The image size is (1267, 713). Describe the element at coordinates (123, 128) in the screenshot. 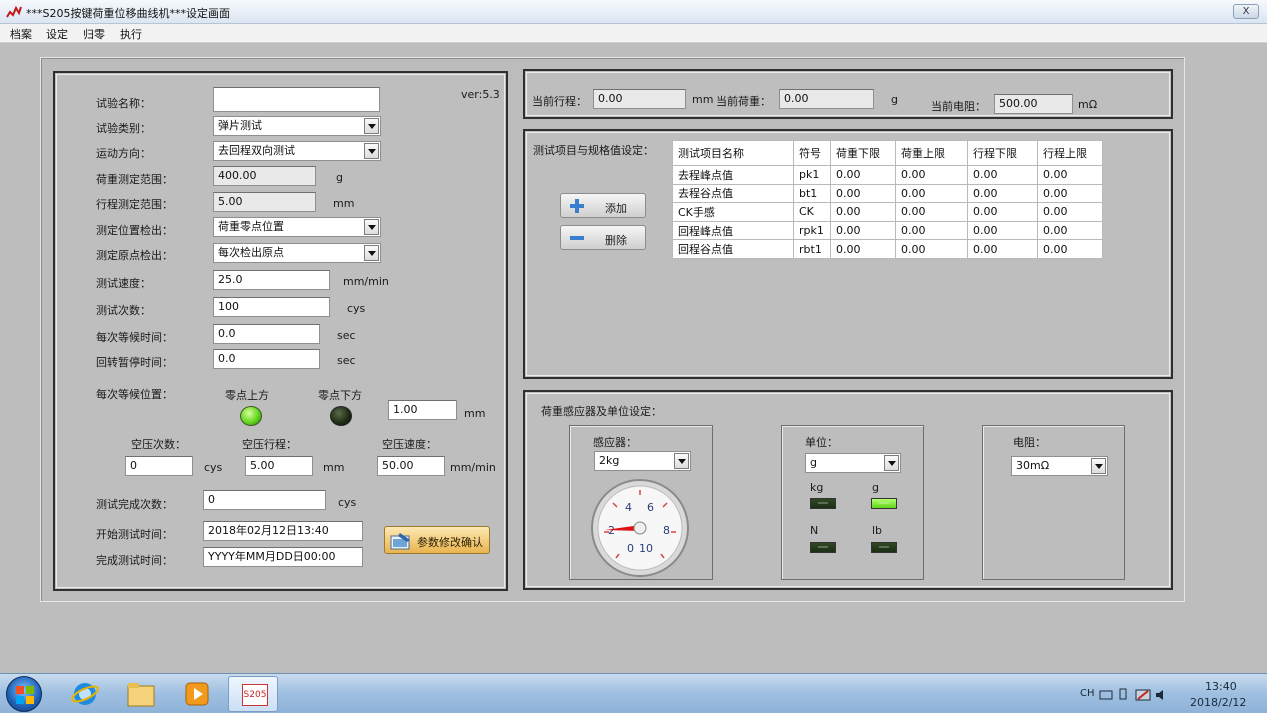

I see `test-type-label: 试验类别：` at that location.